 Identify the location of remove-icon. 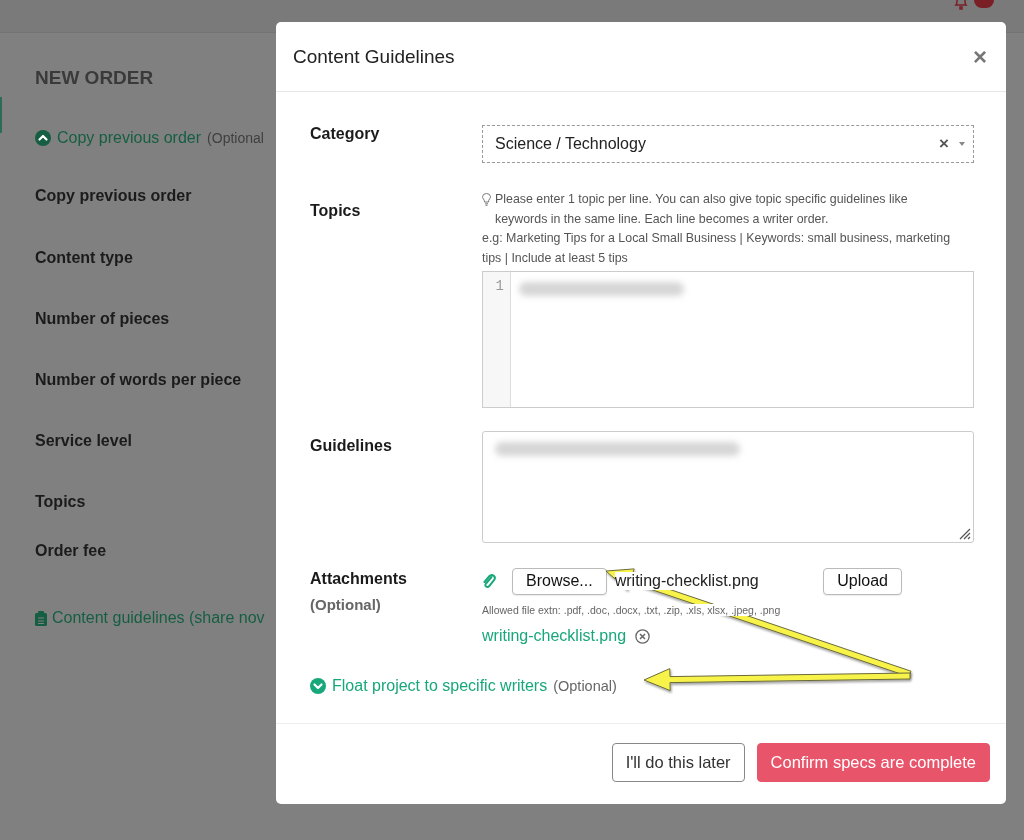
(643, 636).